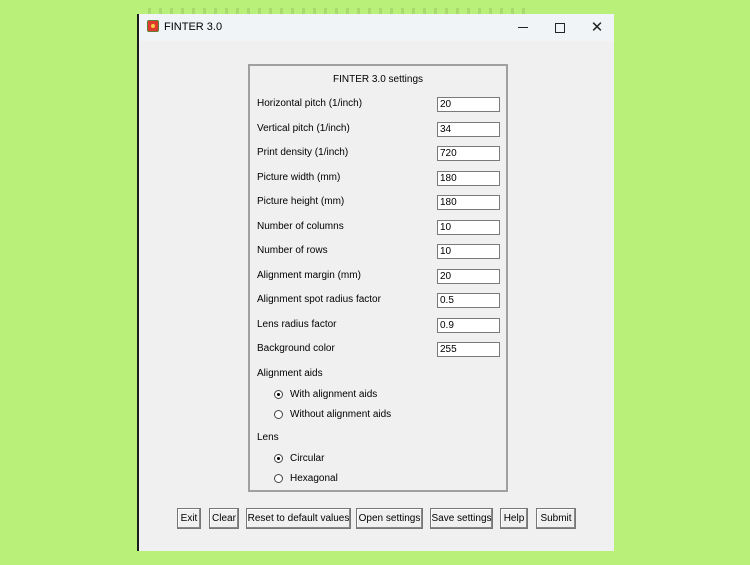 The width and height of the screenshot is (750, 565). Describe the element at coordinates (298, 518) in the screenshot. I see `reset-defaults-button: Reset to default values` at that location.